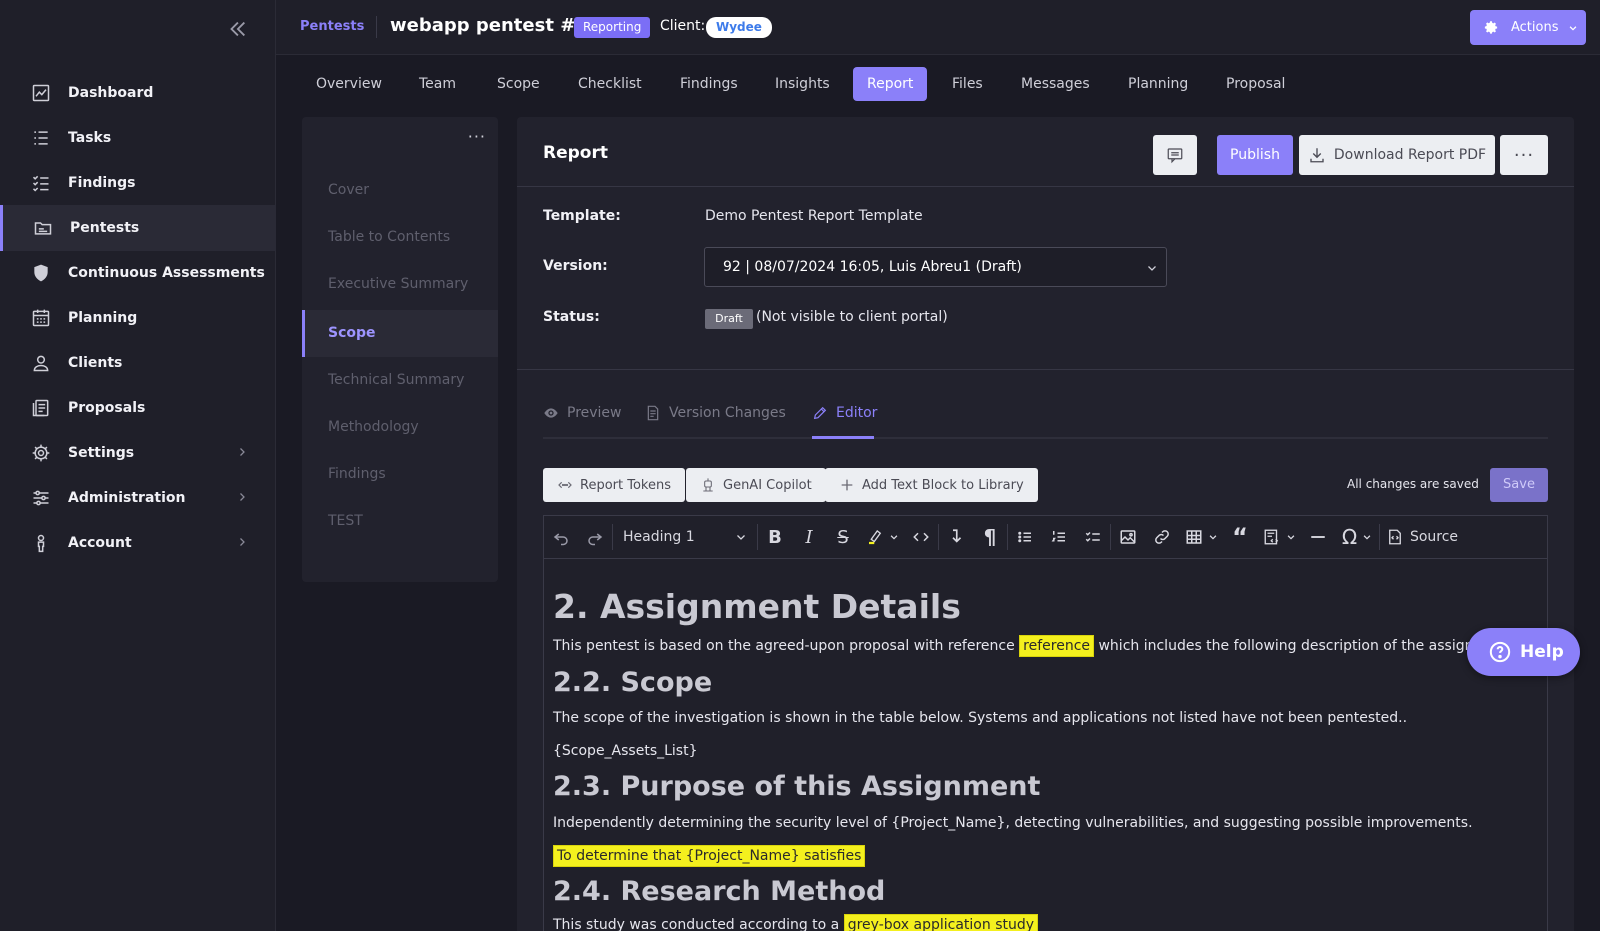  Describe the element at coordinates (820, 413) in the screenshot. I see `pencil-icon` at that location.